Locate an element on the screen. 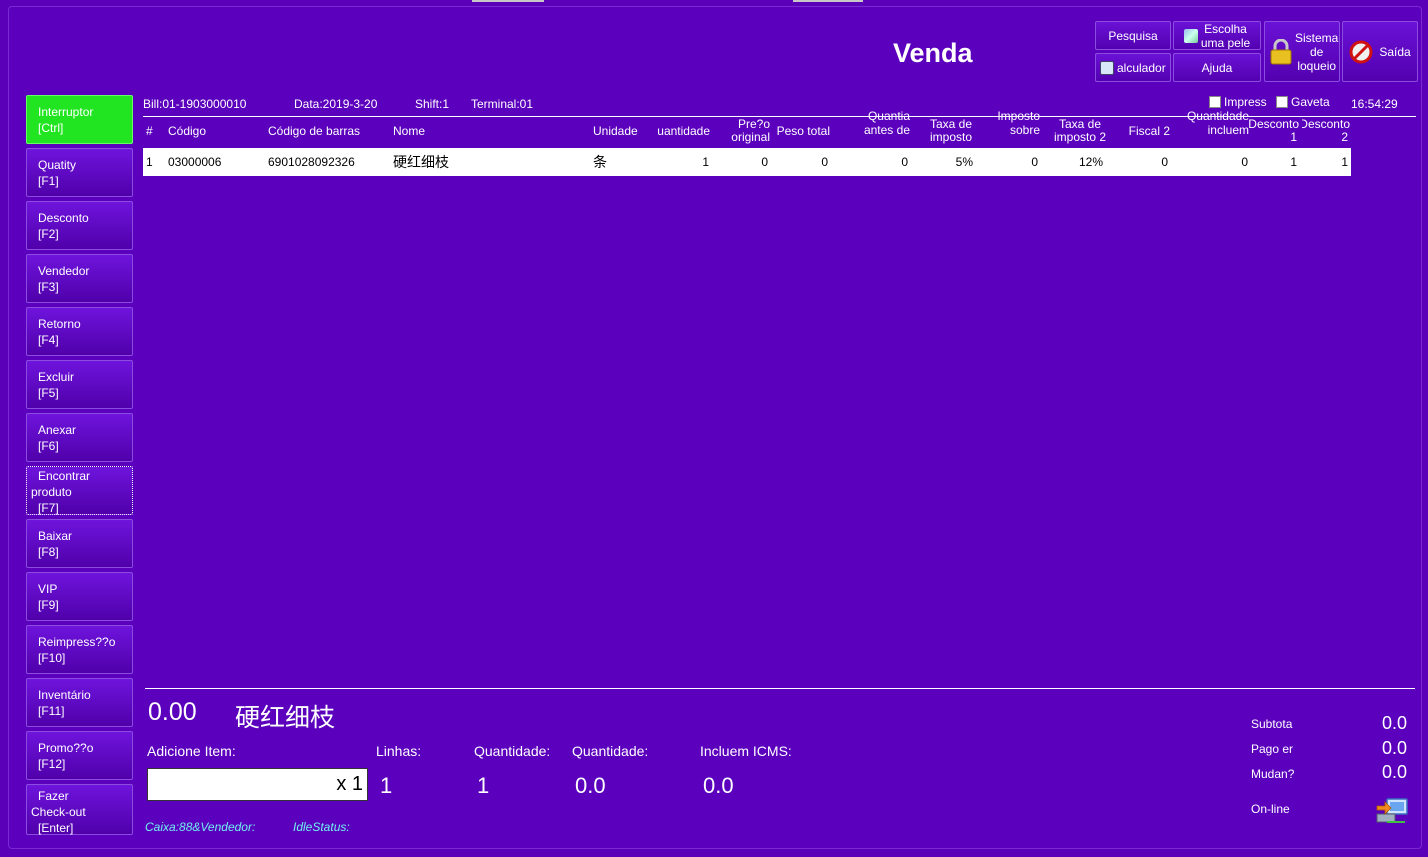  sidebar-item-label: Vendedor is located at coordinates (64, 271).